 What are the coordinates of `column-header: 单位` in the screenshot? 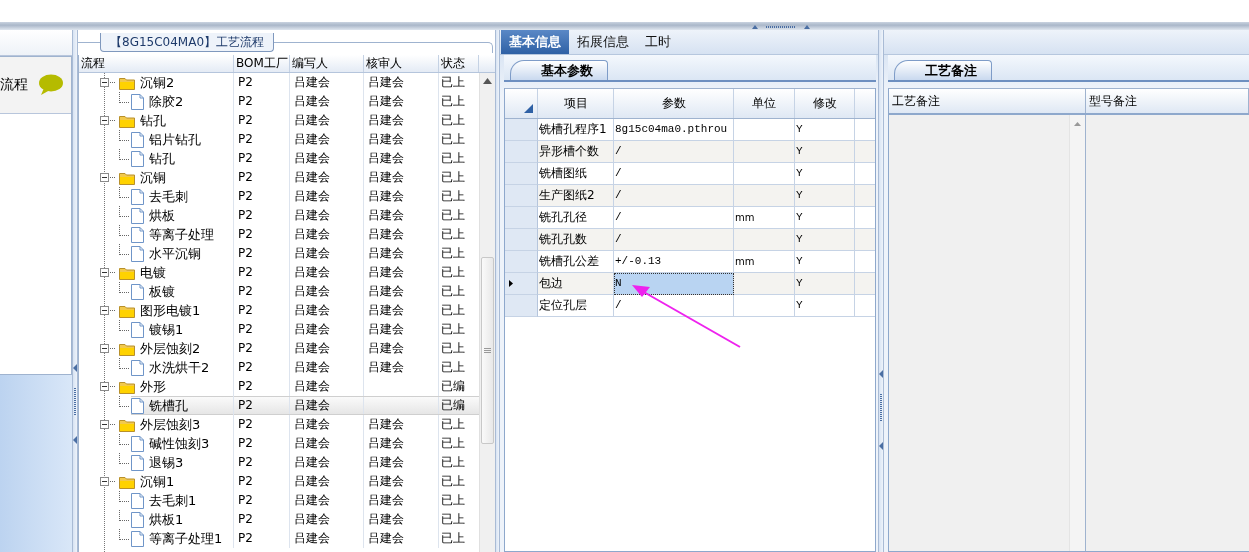 It's located at (764, 103).